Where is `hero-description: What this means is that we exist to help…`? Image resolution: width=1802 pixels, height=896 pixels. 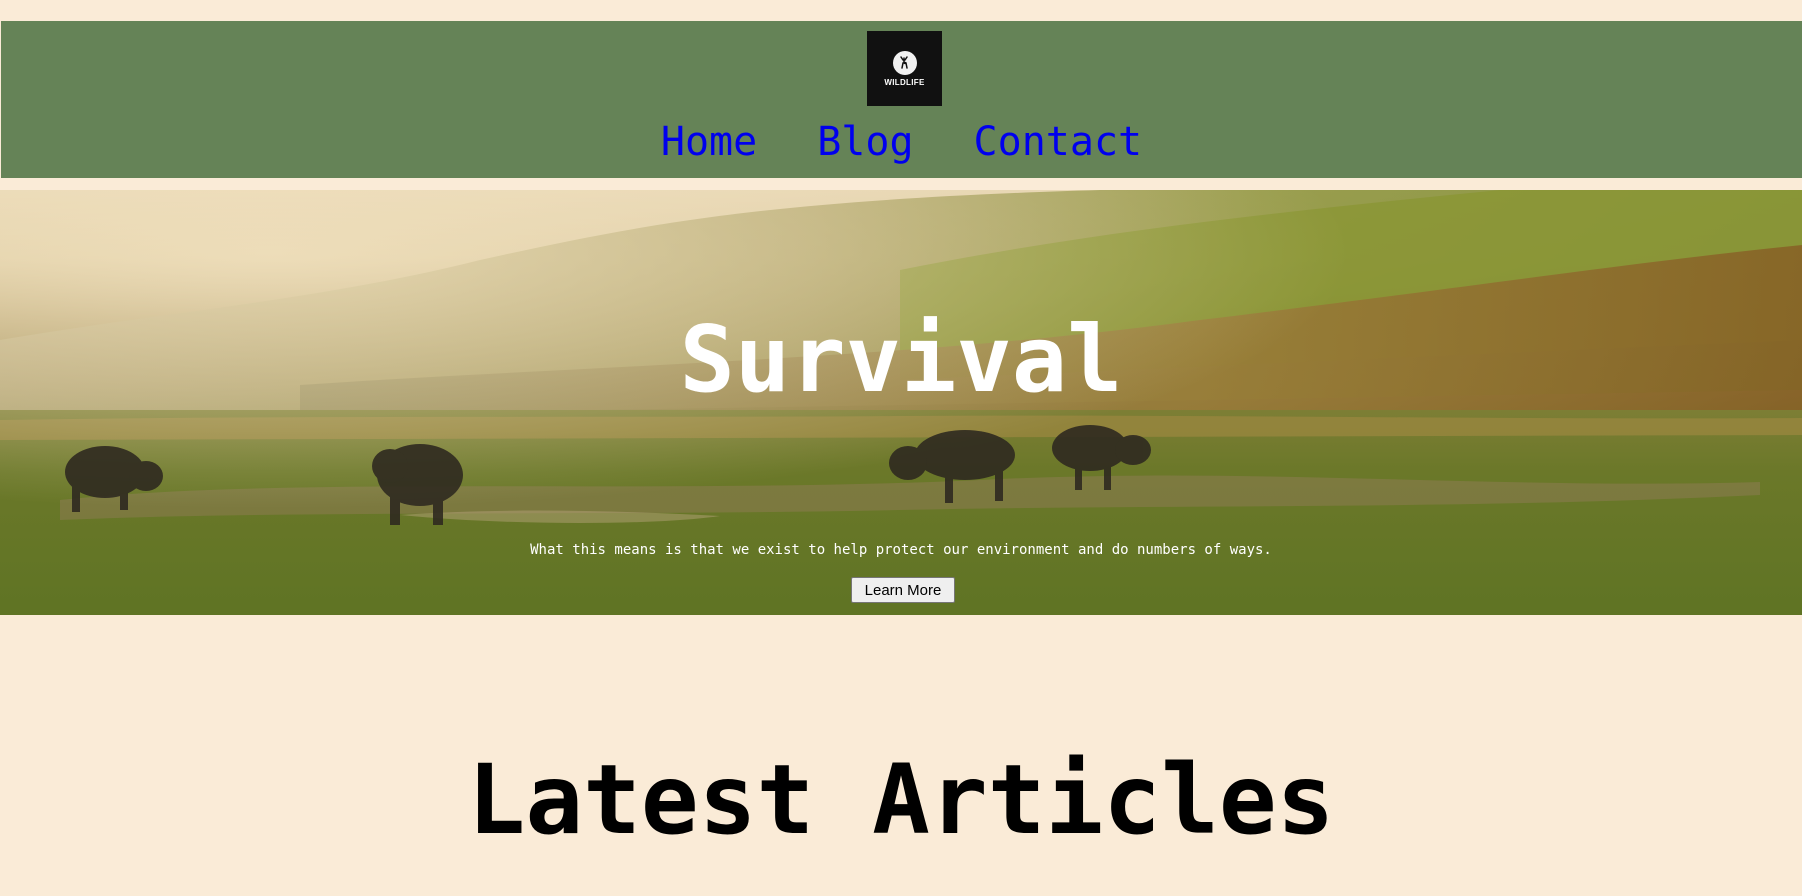
hero-description: What this means is that we exist to help… is located at coordinates (901, 550).